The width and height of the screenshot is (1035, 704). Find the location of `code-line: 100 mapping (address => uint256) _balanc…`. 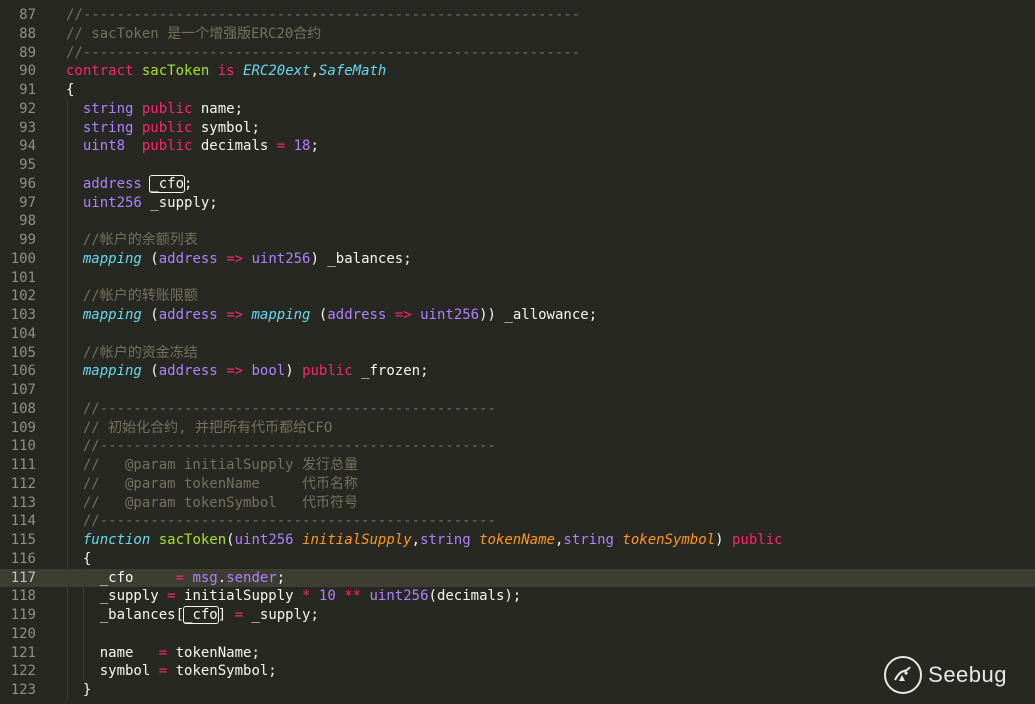

code-line: 100 mapping (address => uint256) _balanc… is located at coordinates (517, 259).